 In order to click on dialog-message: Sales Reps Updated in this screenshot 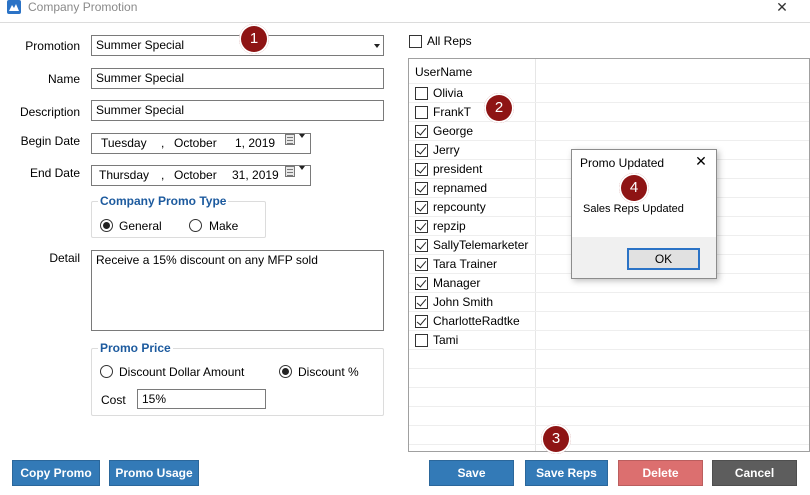, I will do `click(633, 209)`.